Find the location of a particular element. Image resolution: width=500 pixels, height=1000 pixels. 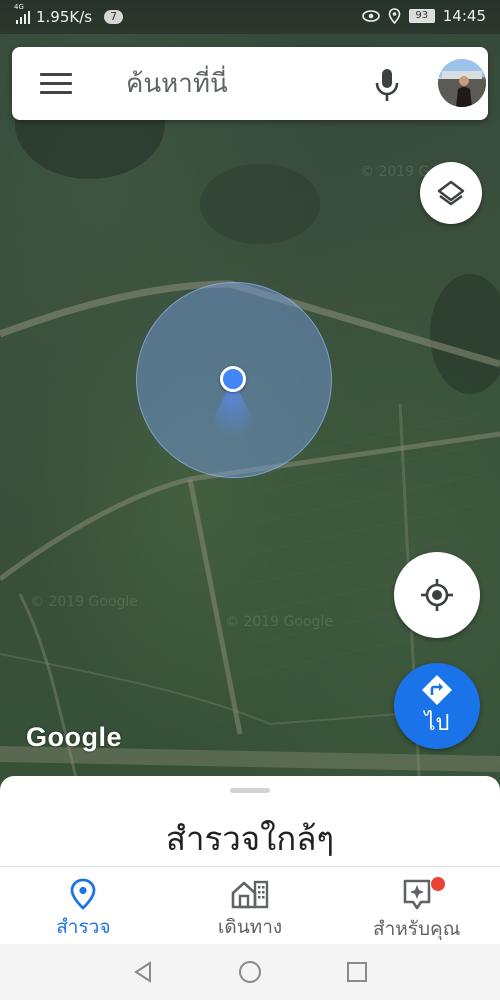

explore-sheet: สำรวจใกล้ๆ is located at coordinates (250, 826).